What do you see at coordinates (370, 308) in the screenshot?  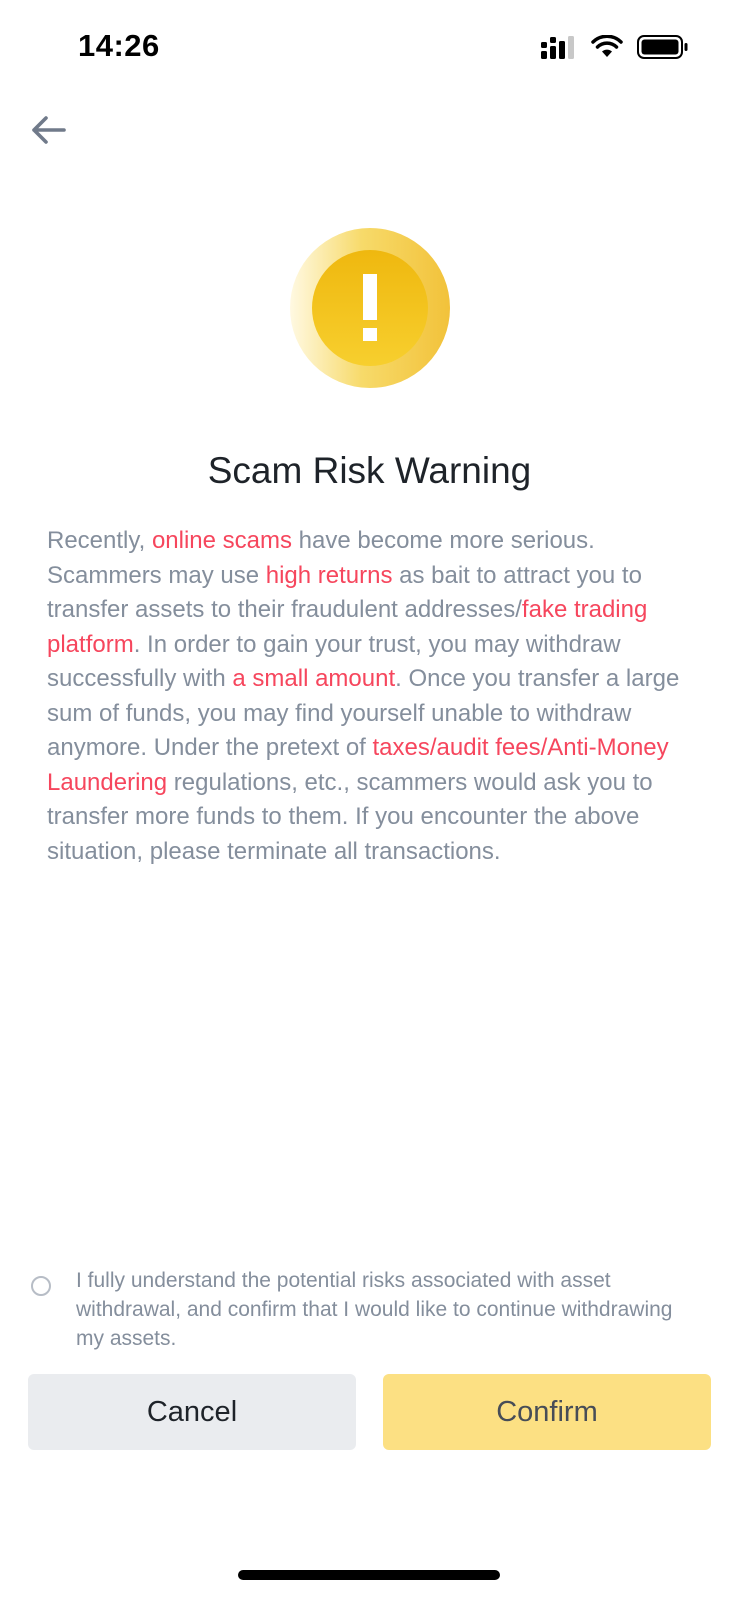 I see `exclamation-warning-icon` at bounding box center [370, 308].